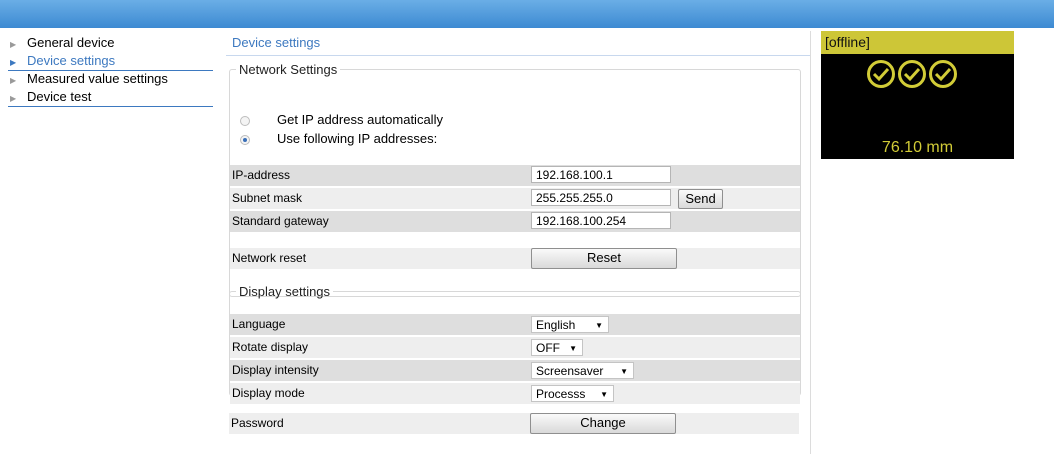 This screenshot has height=454, width=1054. What do you see at coordinates (268, 393) in the screenshot?
I see `display-mode-label: Display mode` at bounding box center [268, 393].